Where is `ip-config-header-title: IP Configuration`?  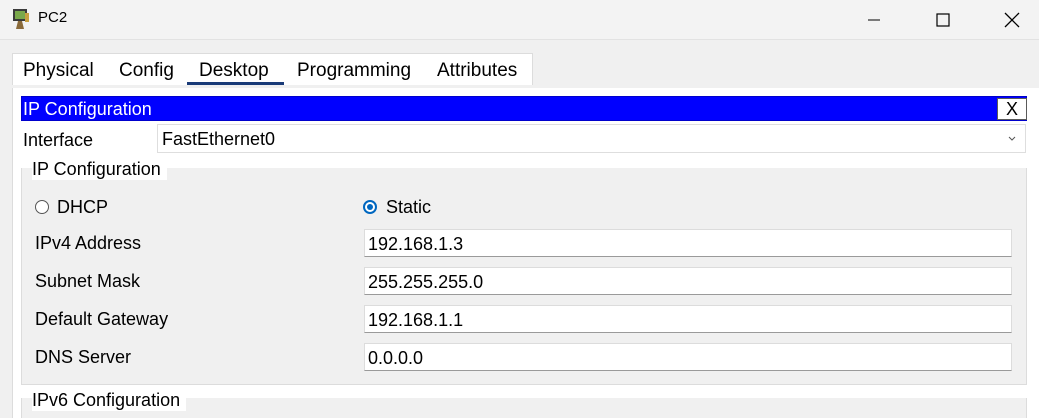 ip-config-header-title: IP Configuration is located at coordinates (87, 109).